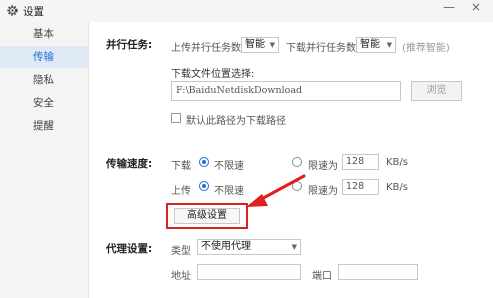 This screenshot has height=298, width=493. I want to click on upload-parallel-select: 智能 ▼, so click(260, 45).